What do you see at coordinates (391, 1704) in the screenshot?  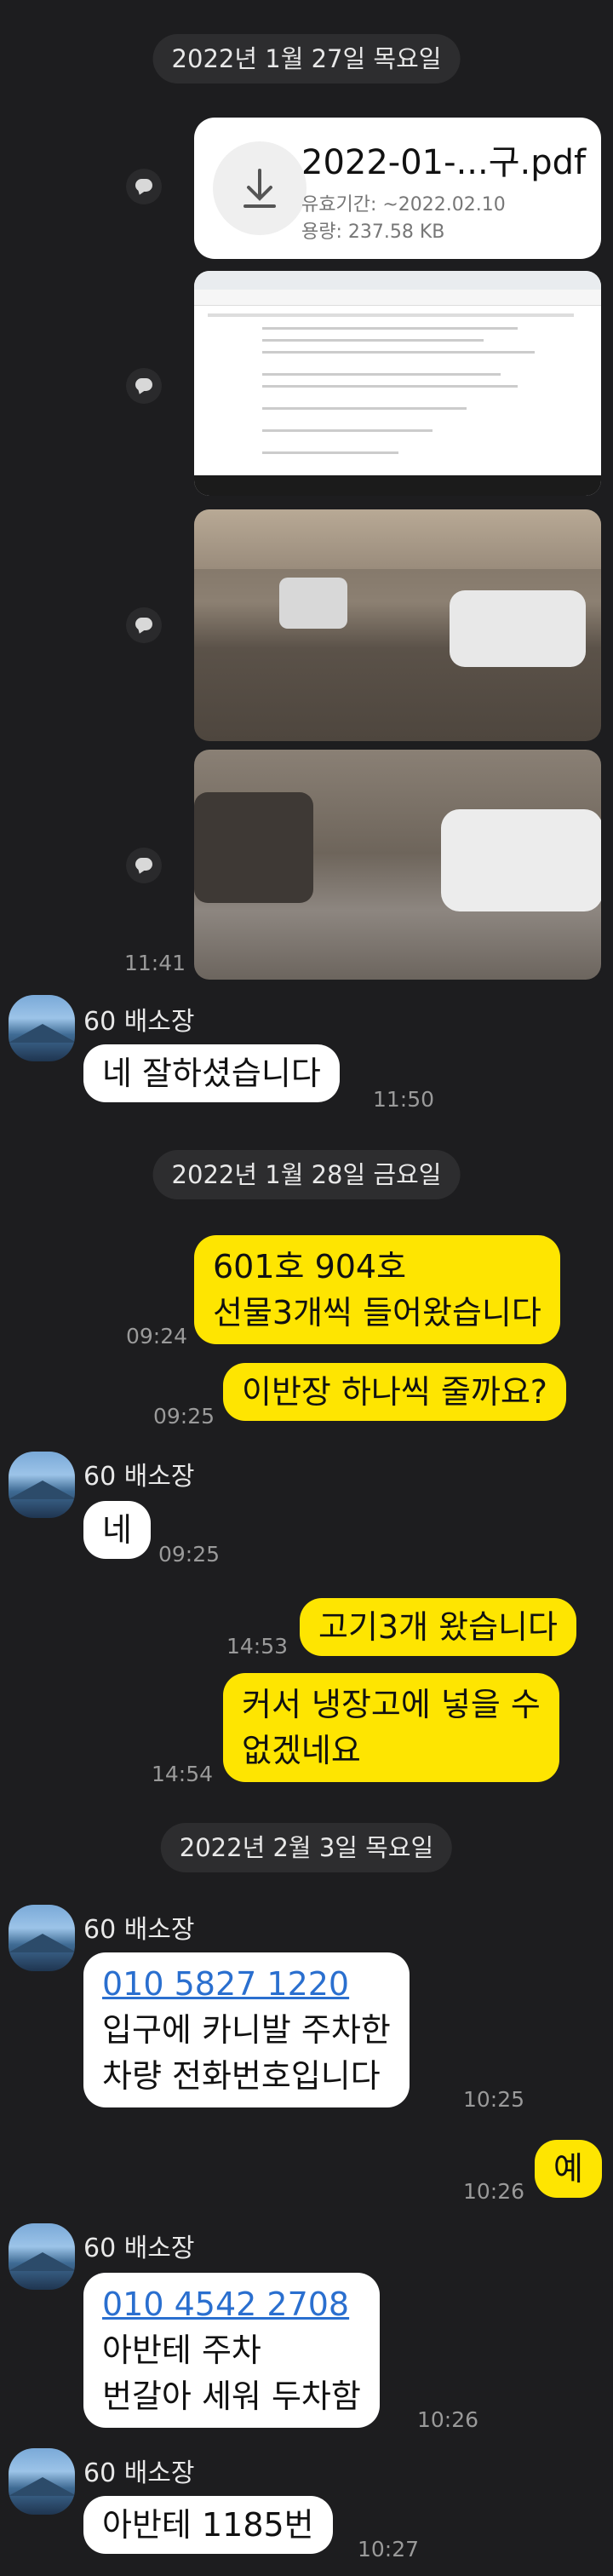 I see `message-line: 커서 냉장고에 넣을 수` at bounding box center [391, 1704].